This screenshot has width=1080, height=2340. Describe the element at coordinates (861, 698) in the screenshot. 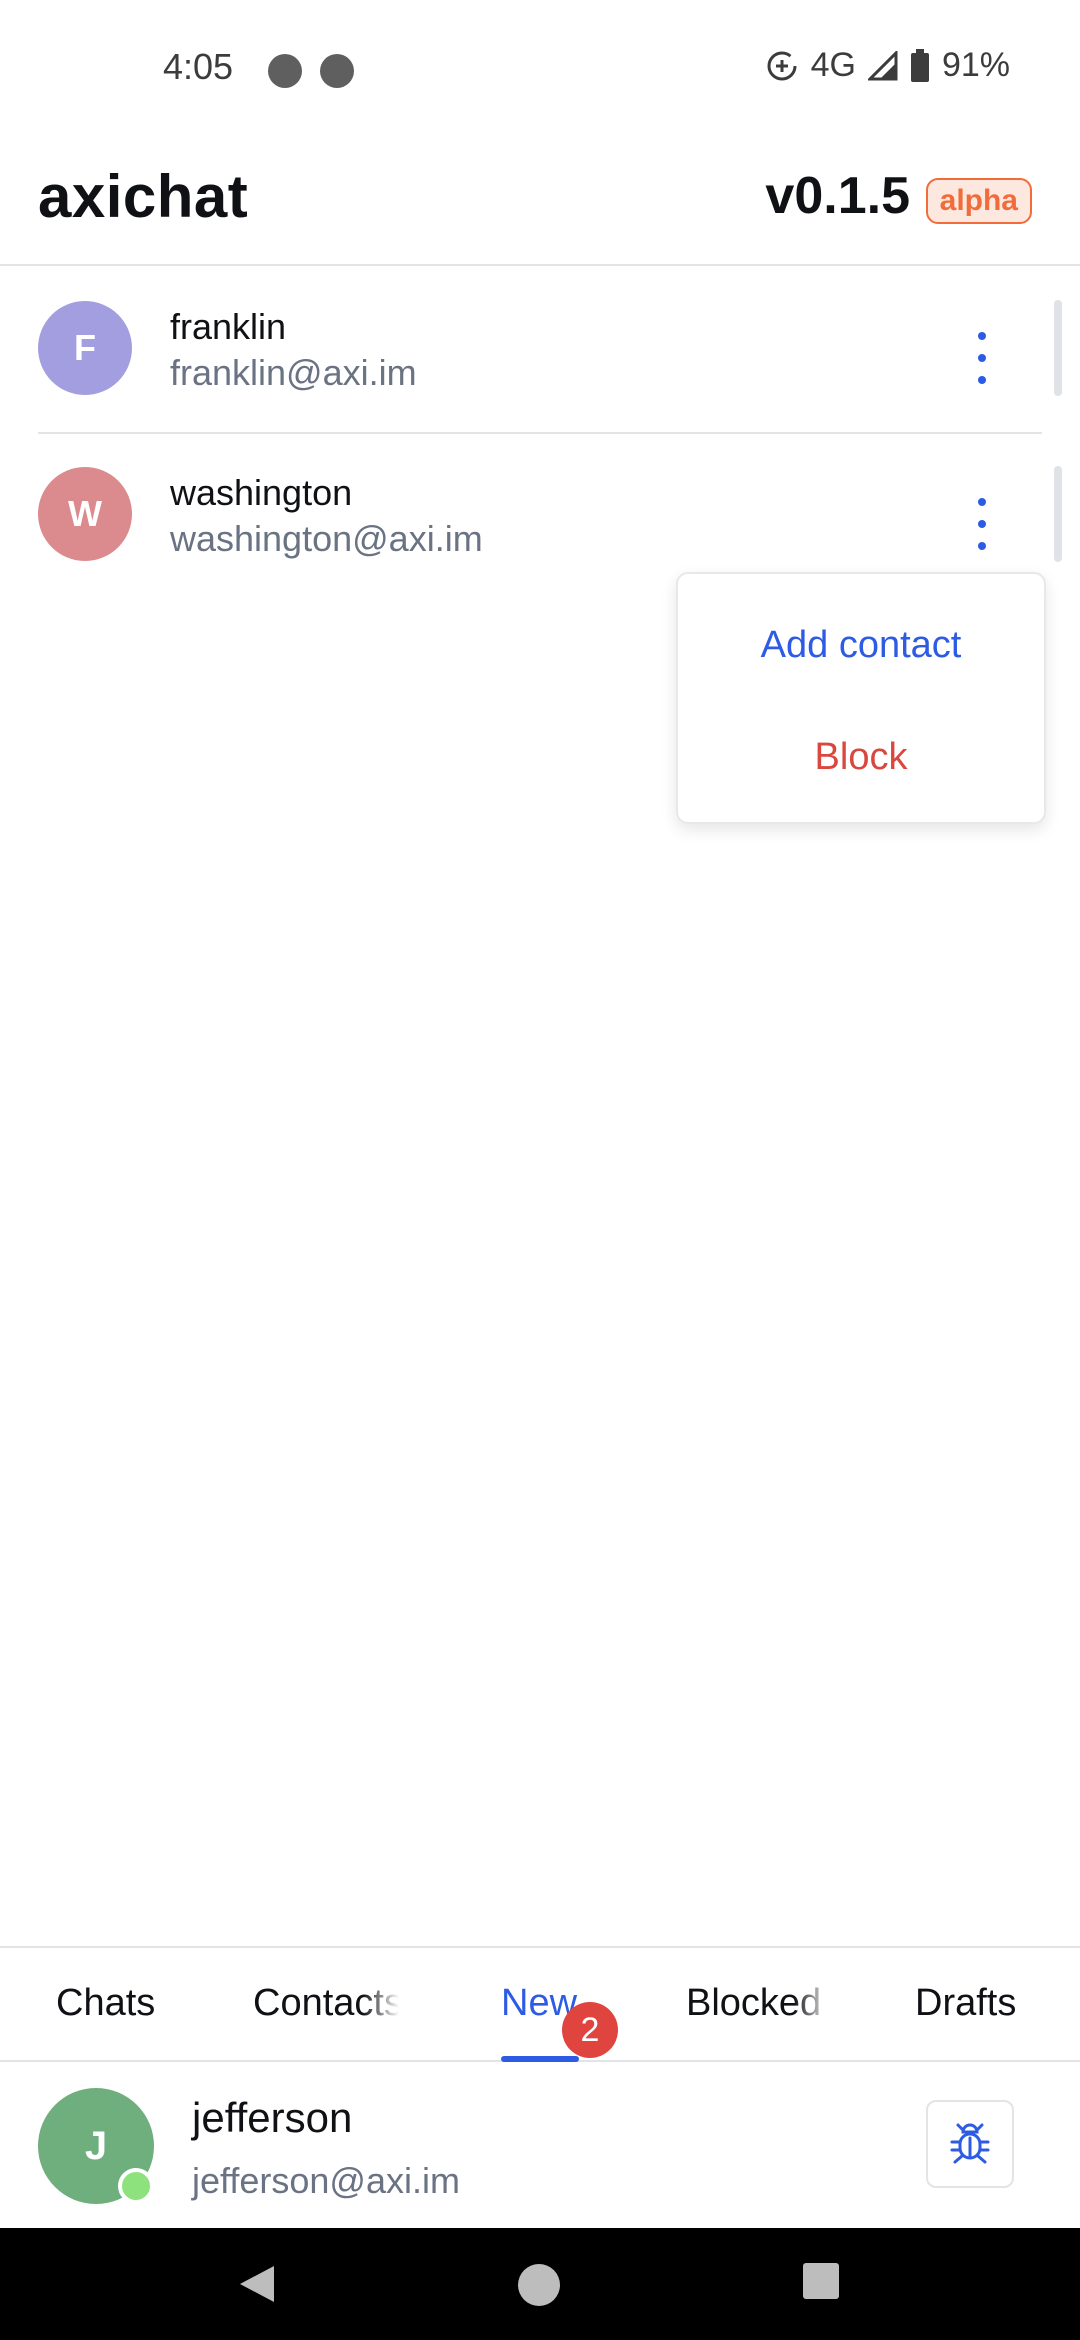

I see `contact-options-menu: Add contact Block` at that location.